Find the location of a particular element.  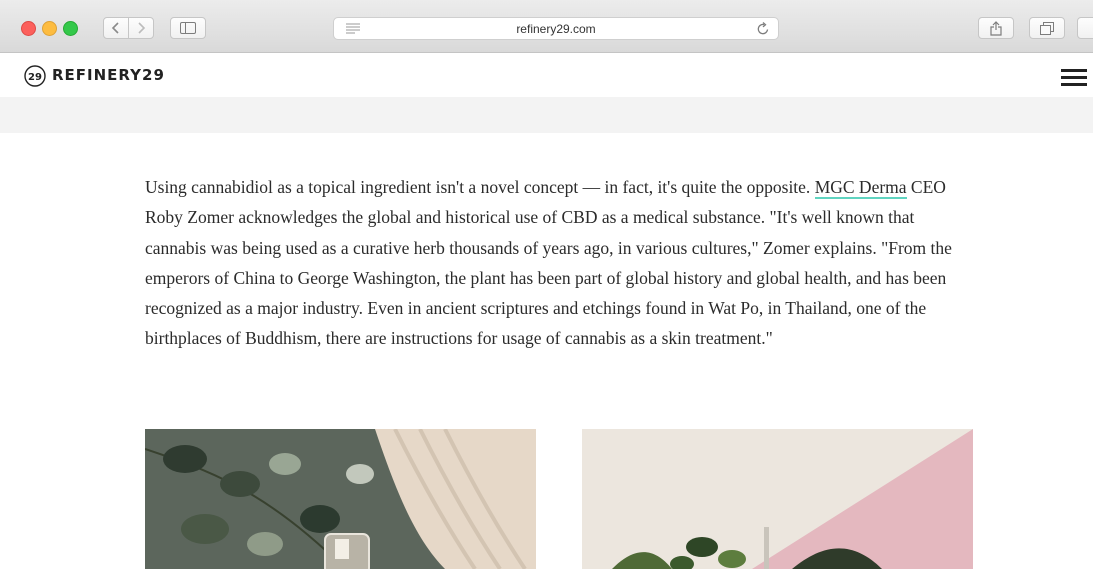

new-tab-button is located at coordinates (1085, 28).